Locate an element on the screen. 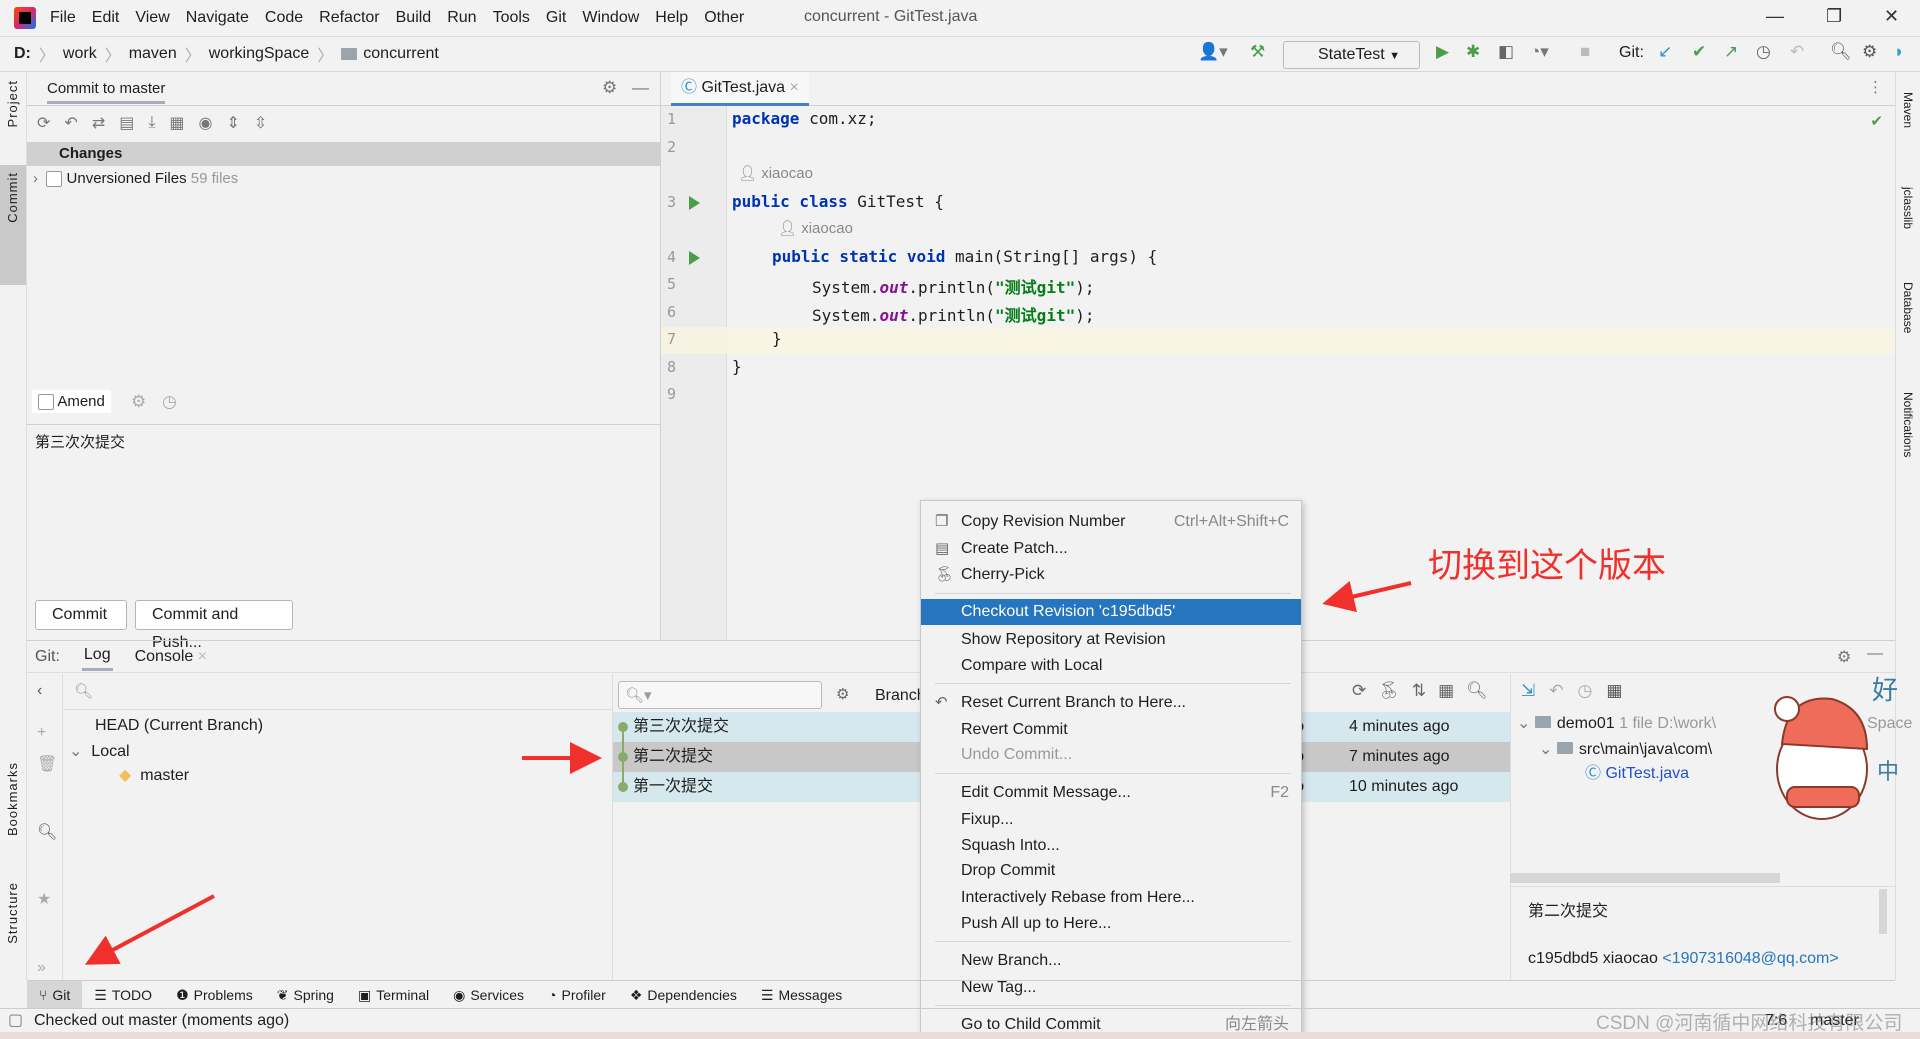 The image size is (1920, 1039). tool-tab-terminal: ▣ Terminal is located at coordinates (393, 995).